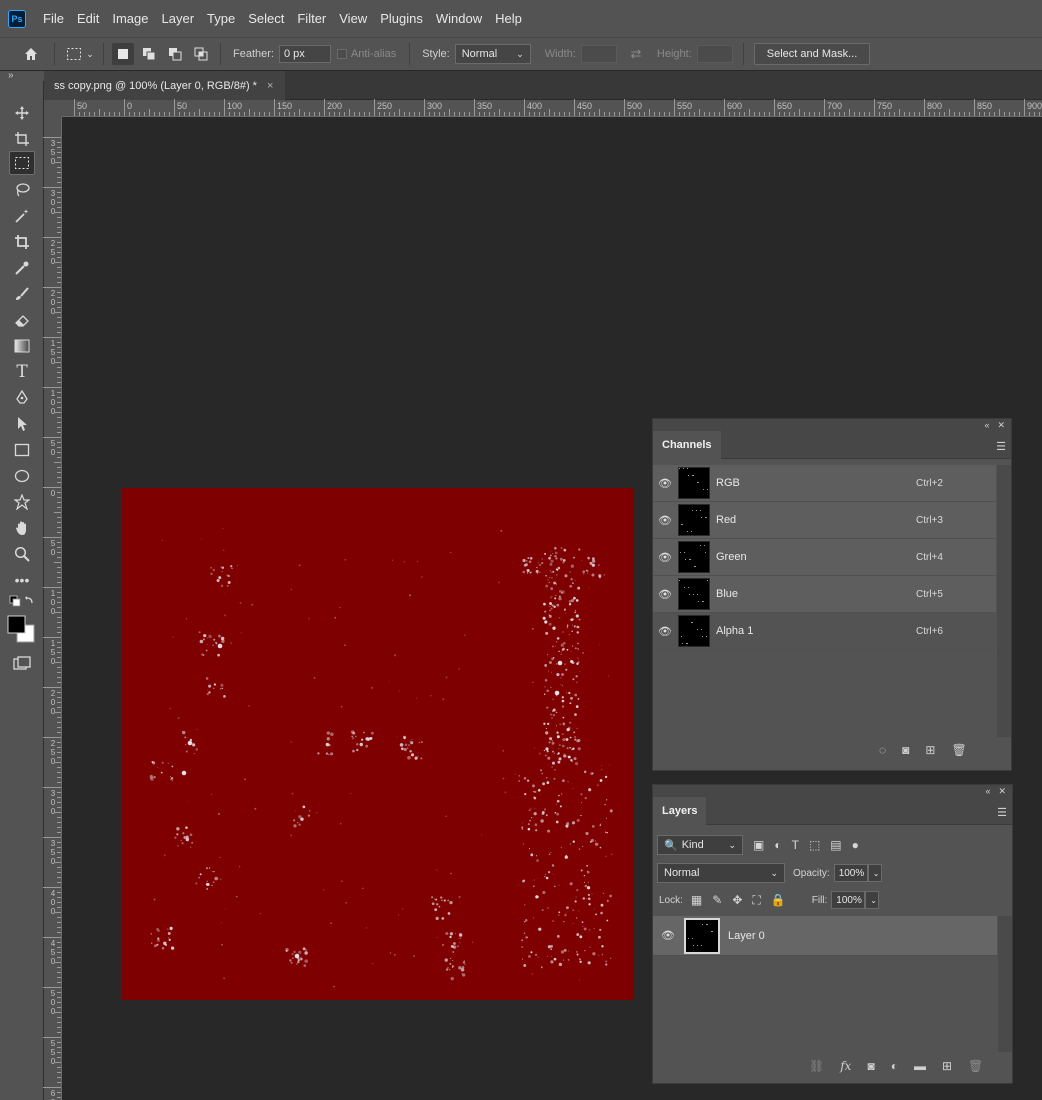 This screenshot has width=1042, height=1100. I want to click on link-layers-icon: ⛓, so click(816, 1066).